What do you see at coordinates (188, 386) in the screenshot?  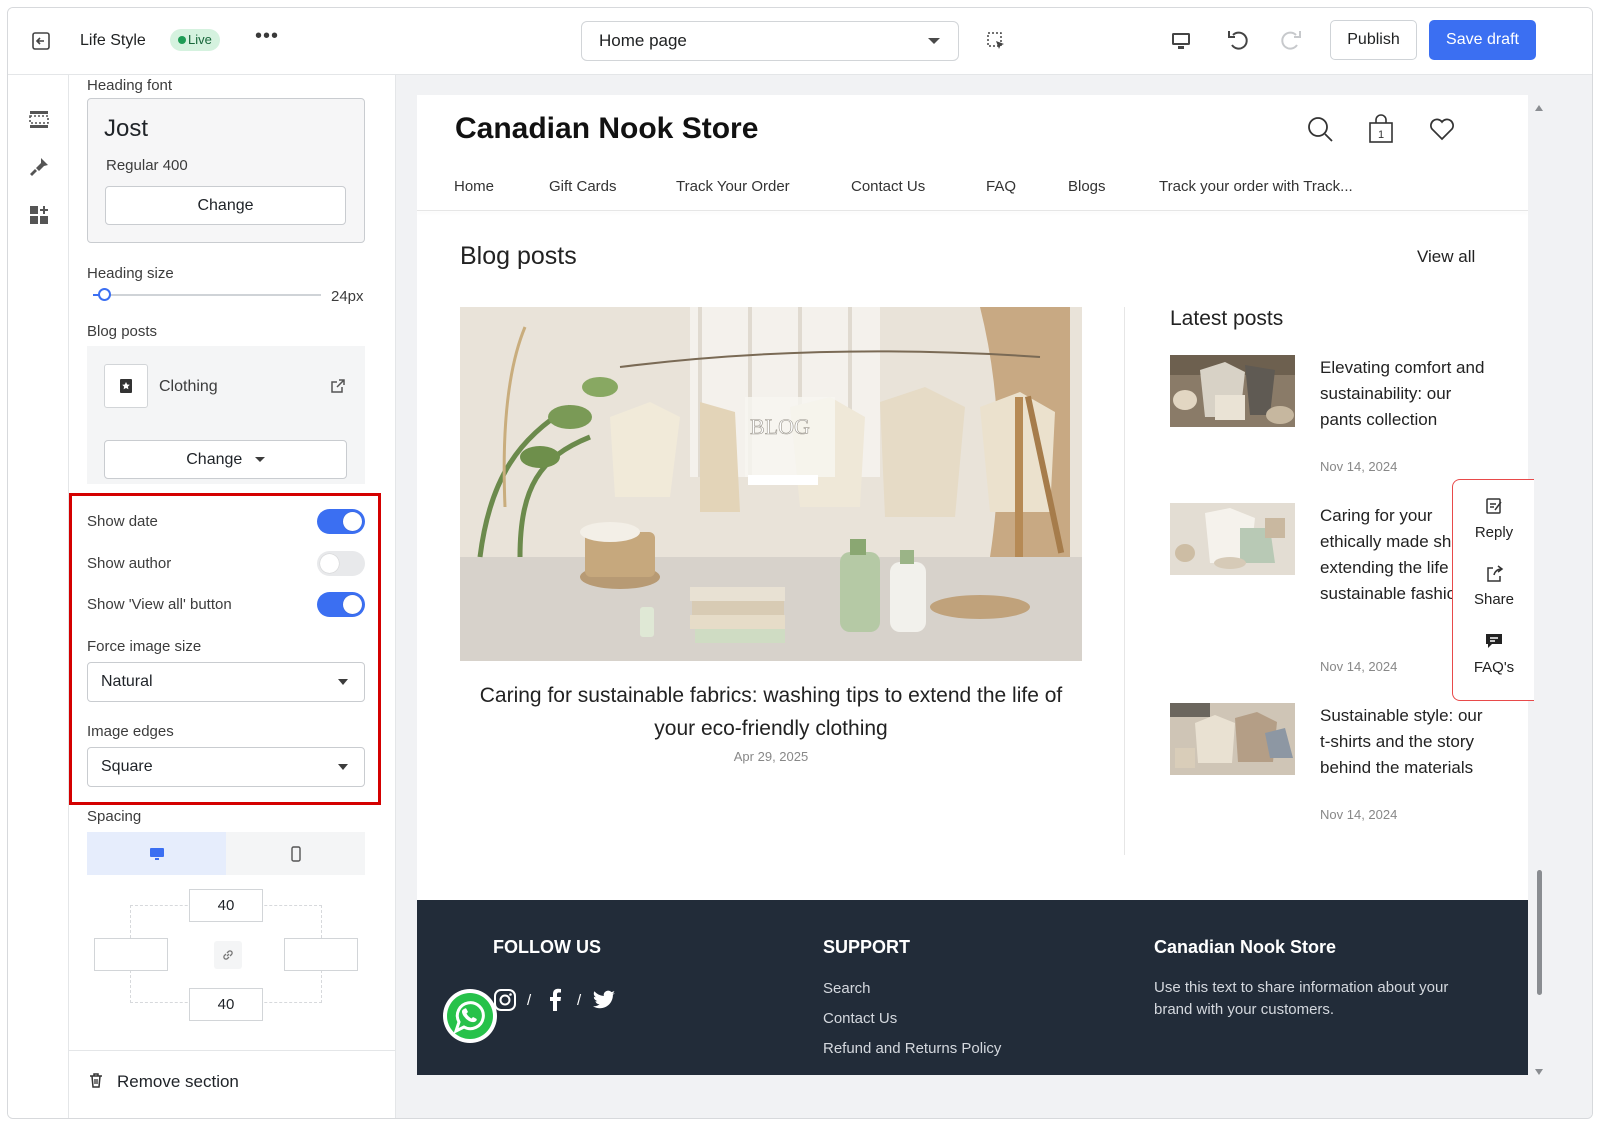 I see `blog-name: Clothing` at bounding box center [188, 386].